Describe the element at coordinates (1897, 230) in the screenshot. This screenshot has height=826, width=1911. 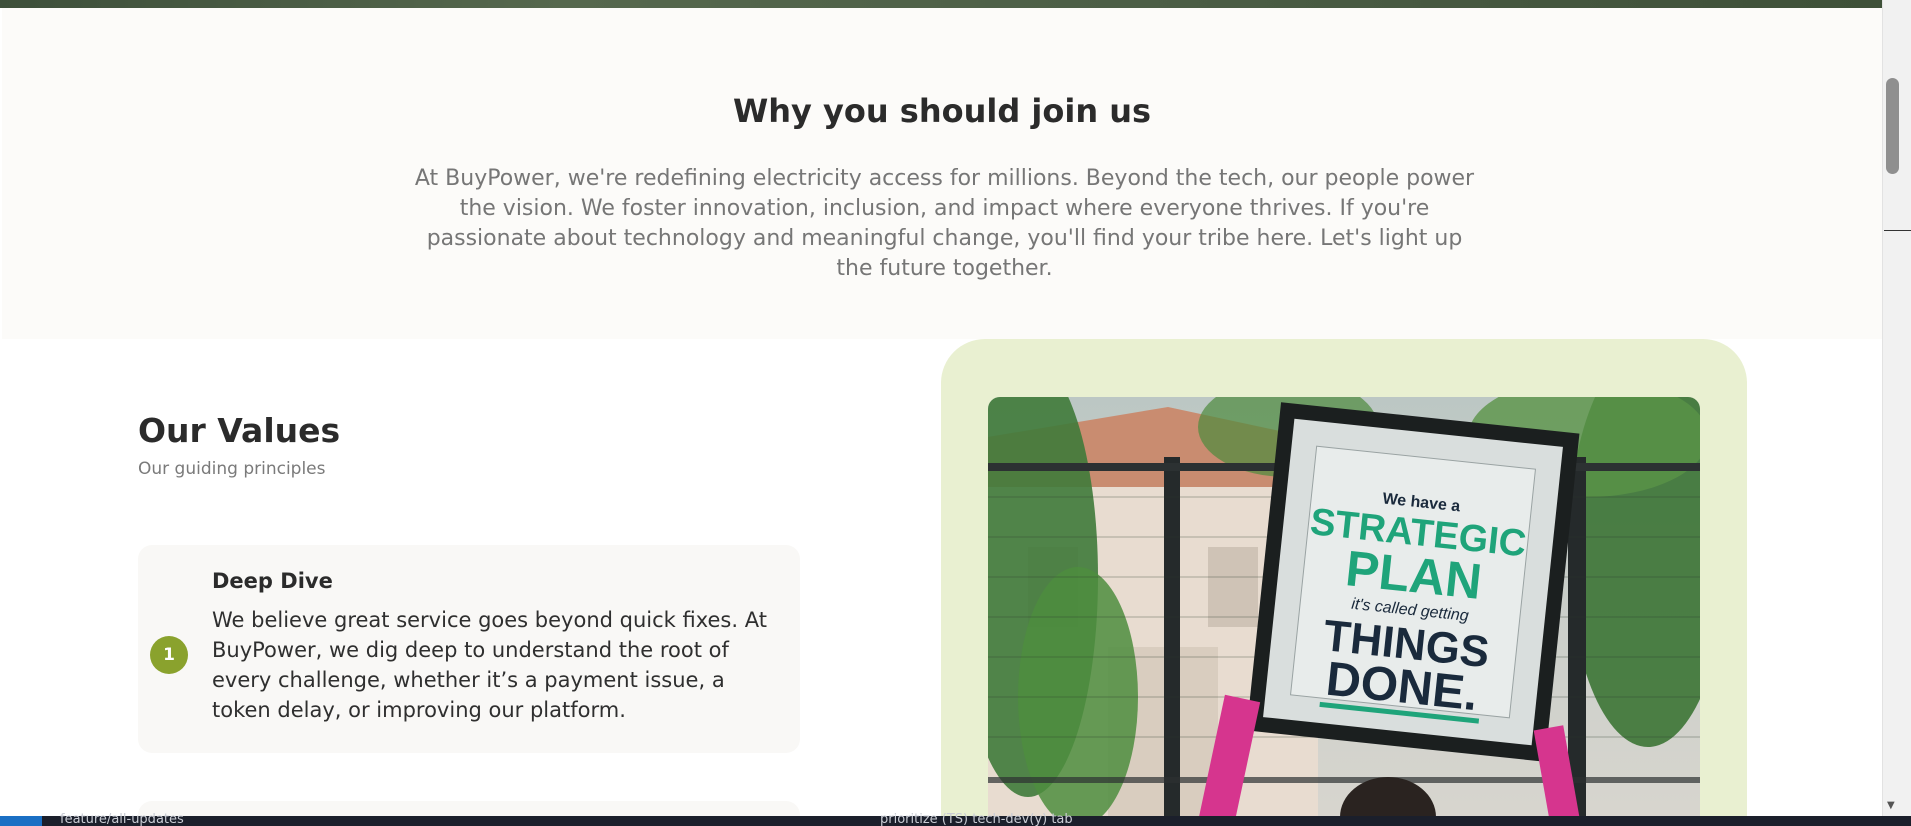
I see `side-divider` at that location.